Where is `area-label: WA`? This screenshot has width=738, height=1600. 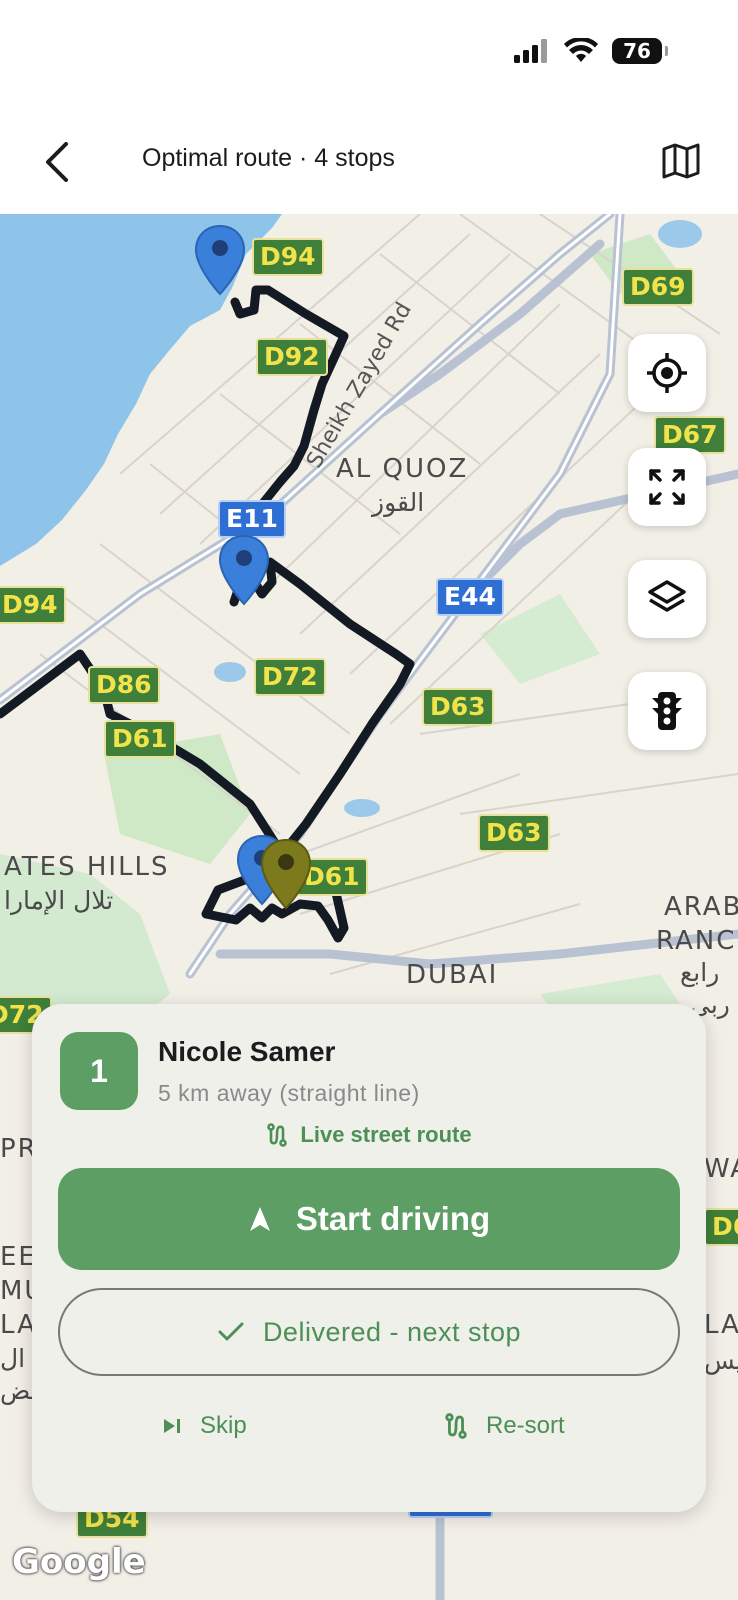 area-label: WA is located at coordinates (721, 1169).